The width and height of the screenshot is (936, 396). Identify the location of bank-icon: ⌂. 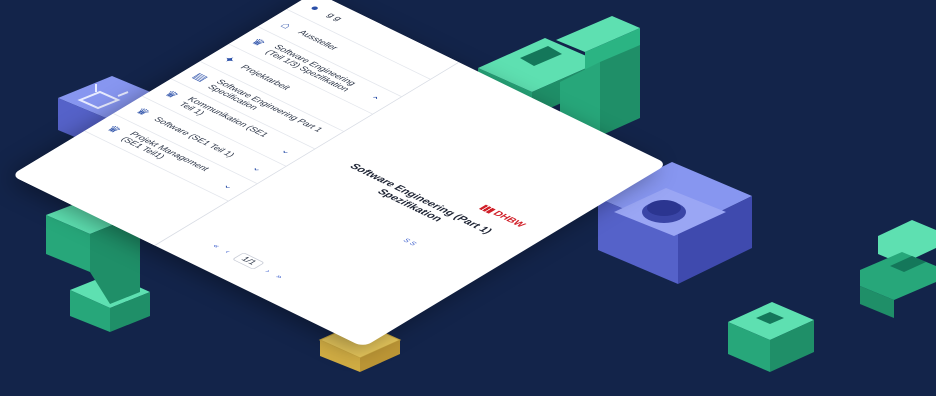
(286, 25).